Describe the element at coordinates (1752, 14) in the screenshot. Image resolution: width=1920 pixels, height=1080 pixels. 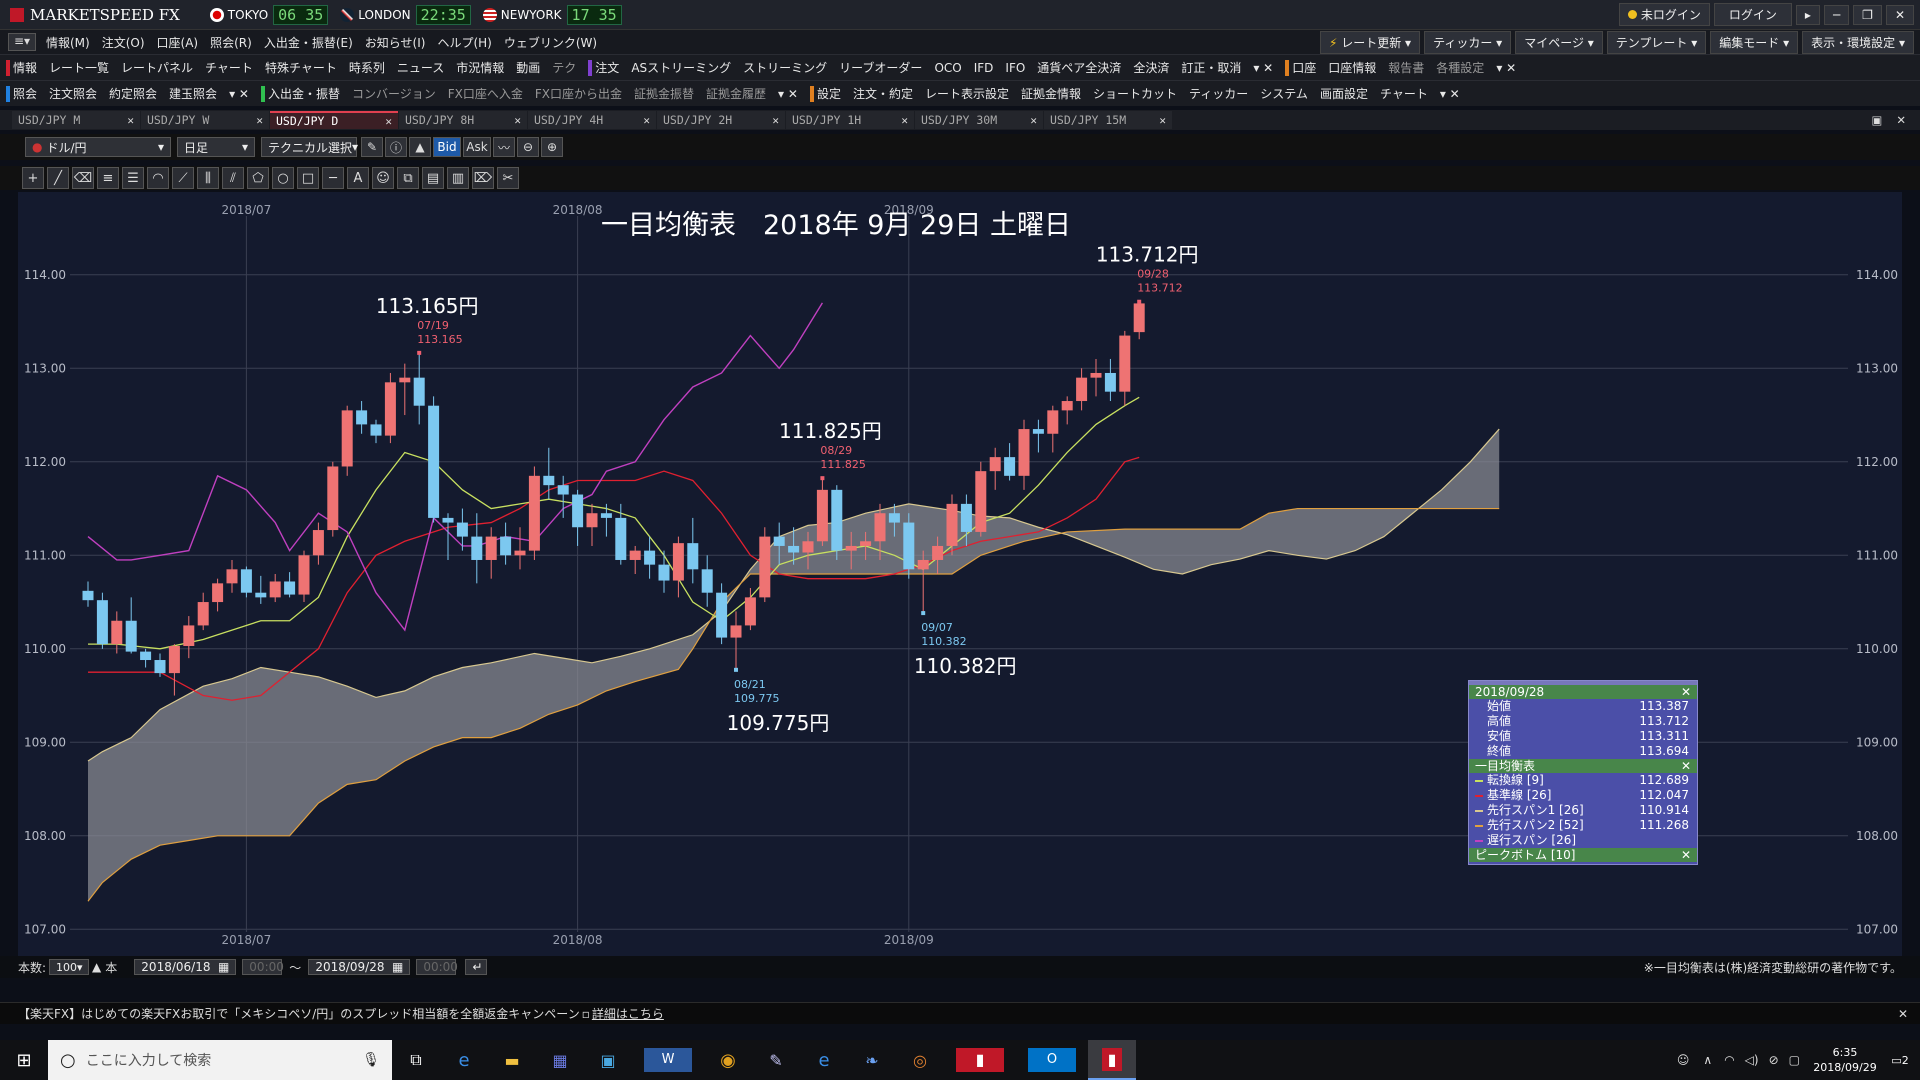
I see `login-button: ログイン` at that location.